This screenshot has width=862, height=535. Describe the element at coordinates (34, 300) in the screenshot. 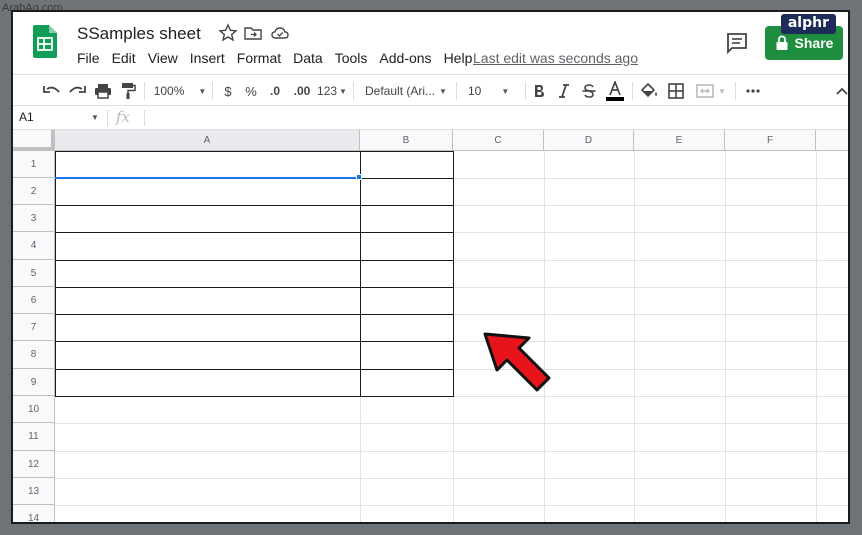

I see `row-header-6: 6` at that location.